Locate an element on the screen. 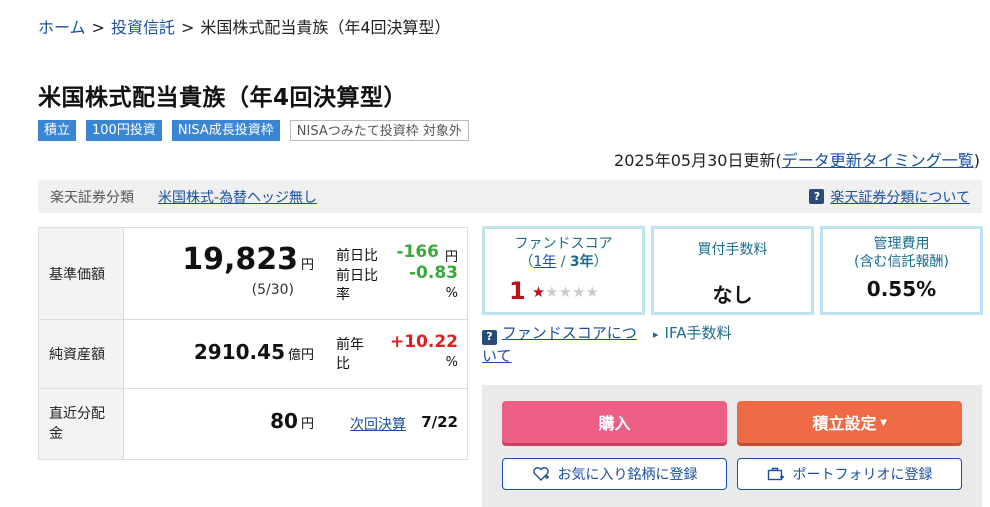 This screenshot has width=990, height=507. dividend-label: 直近分配 金 is located at coordinates (81, 424).